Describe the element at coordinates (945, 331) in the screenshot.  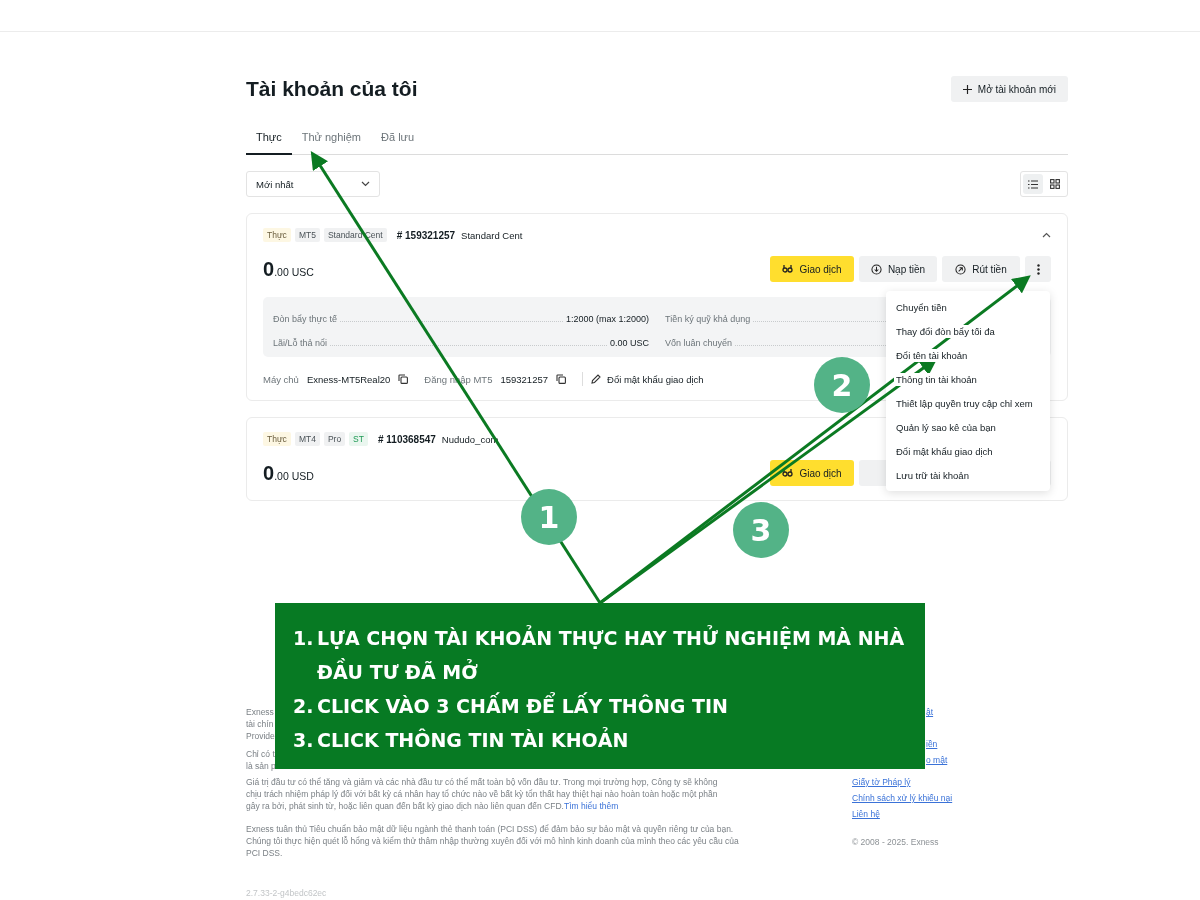
I see `menu-item: Thay đổi đòn bẩy tối đa` at that location.